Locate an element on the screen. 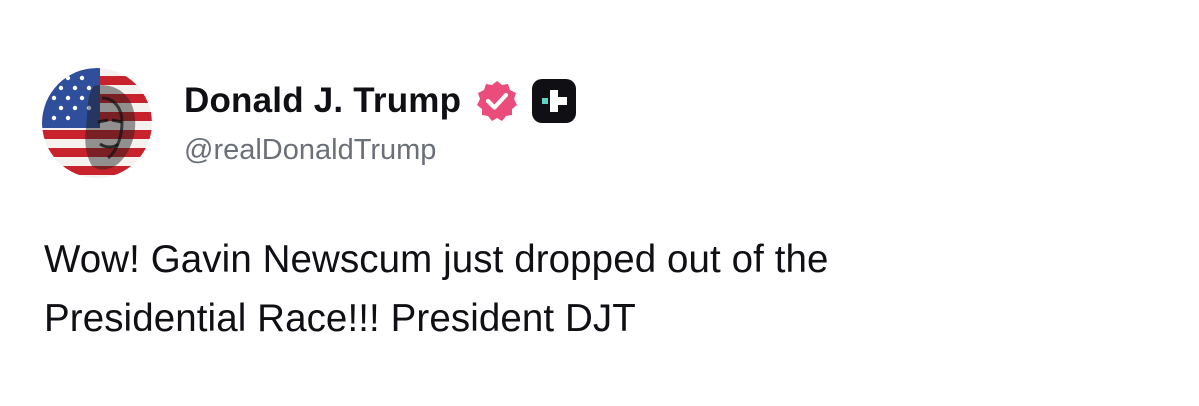 This screenshot has width=1199, height=406. author-name-row: Donald J. Trump is located at coordinates (380, 101).